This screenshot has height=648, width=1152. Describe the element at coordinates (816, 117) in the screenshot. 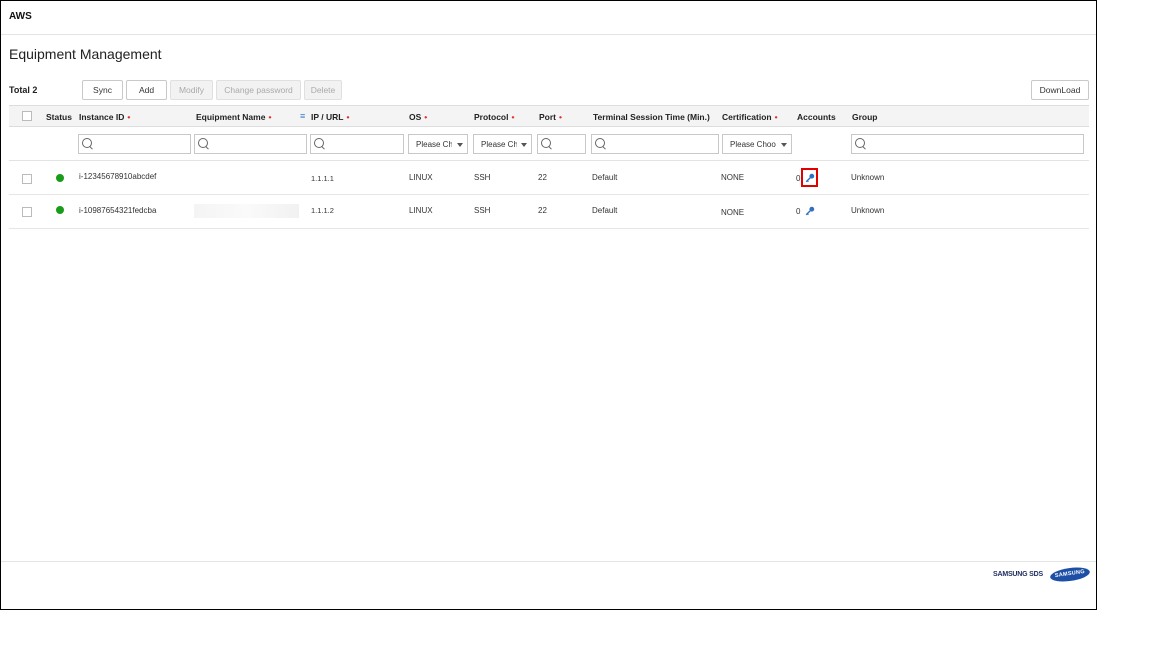

I see `col-accounts: Accounts` at that location.